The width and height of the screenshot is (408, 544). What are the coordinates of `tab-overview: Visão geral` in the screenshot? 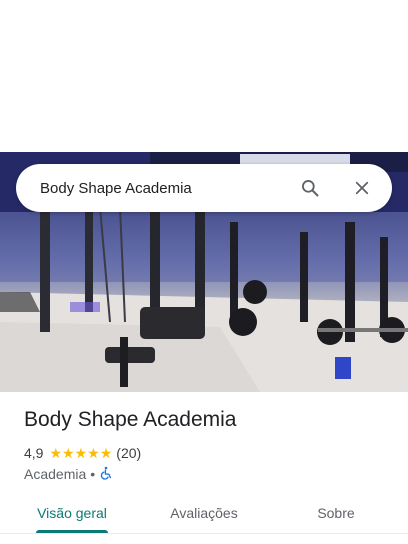 It's located at (72, 515).